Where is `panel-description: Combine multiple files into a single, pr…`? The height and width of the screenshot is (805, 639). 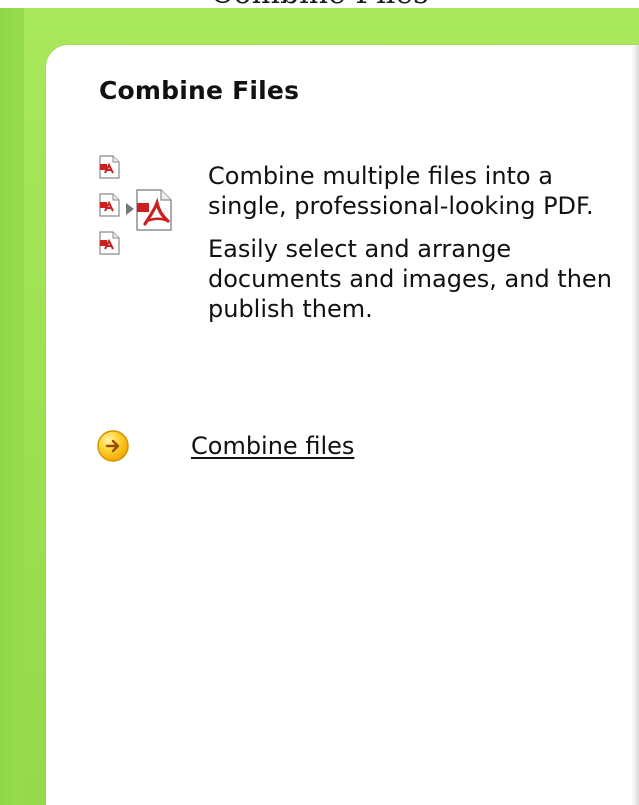 panel-description: Combine multiple files into a single, pr… is located at coordinates (413, 242).